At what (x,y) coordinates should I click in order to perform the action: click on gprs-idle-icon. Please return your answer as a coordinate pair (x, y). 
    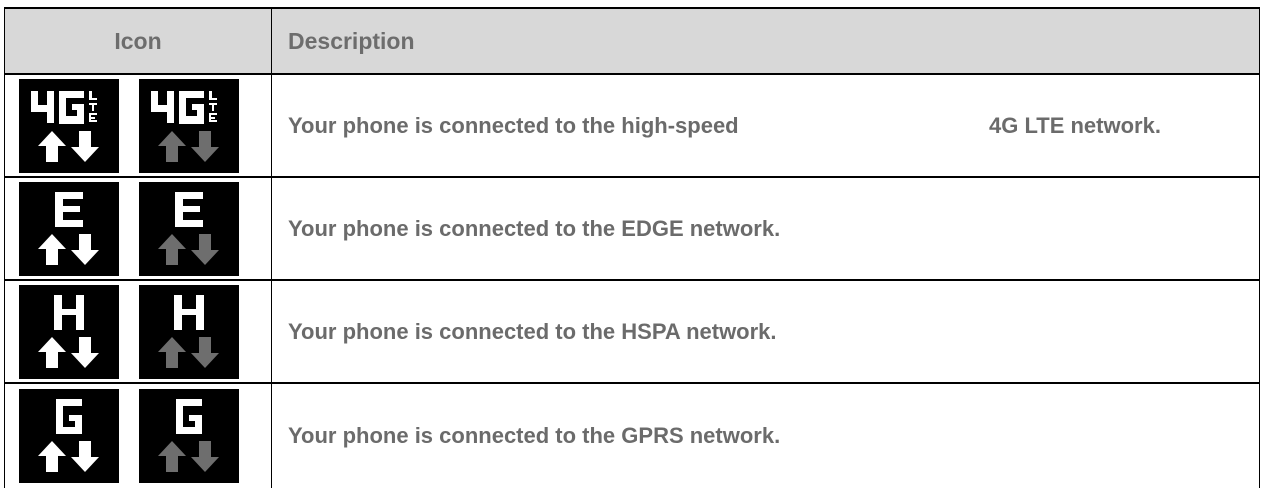
    Looking at the image, I should click on (189, 436).